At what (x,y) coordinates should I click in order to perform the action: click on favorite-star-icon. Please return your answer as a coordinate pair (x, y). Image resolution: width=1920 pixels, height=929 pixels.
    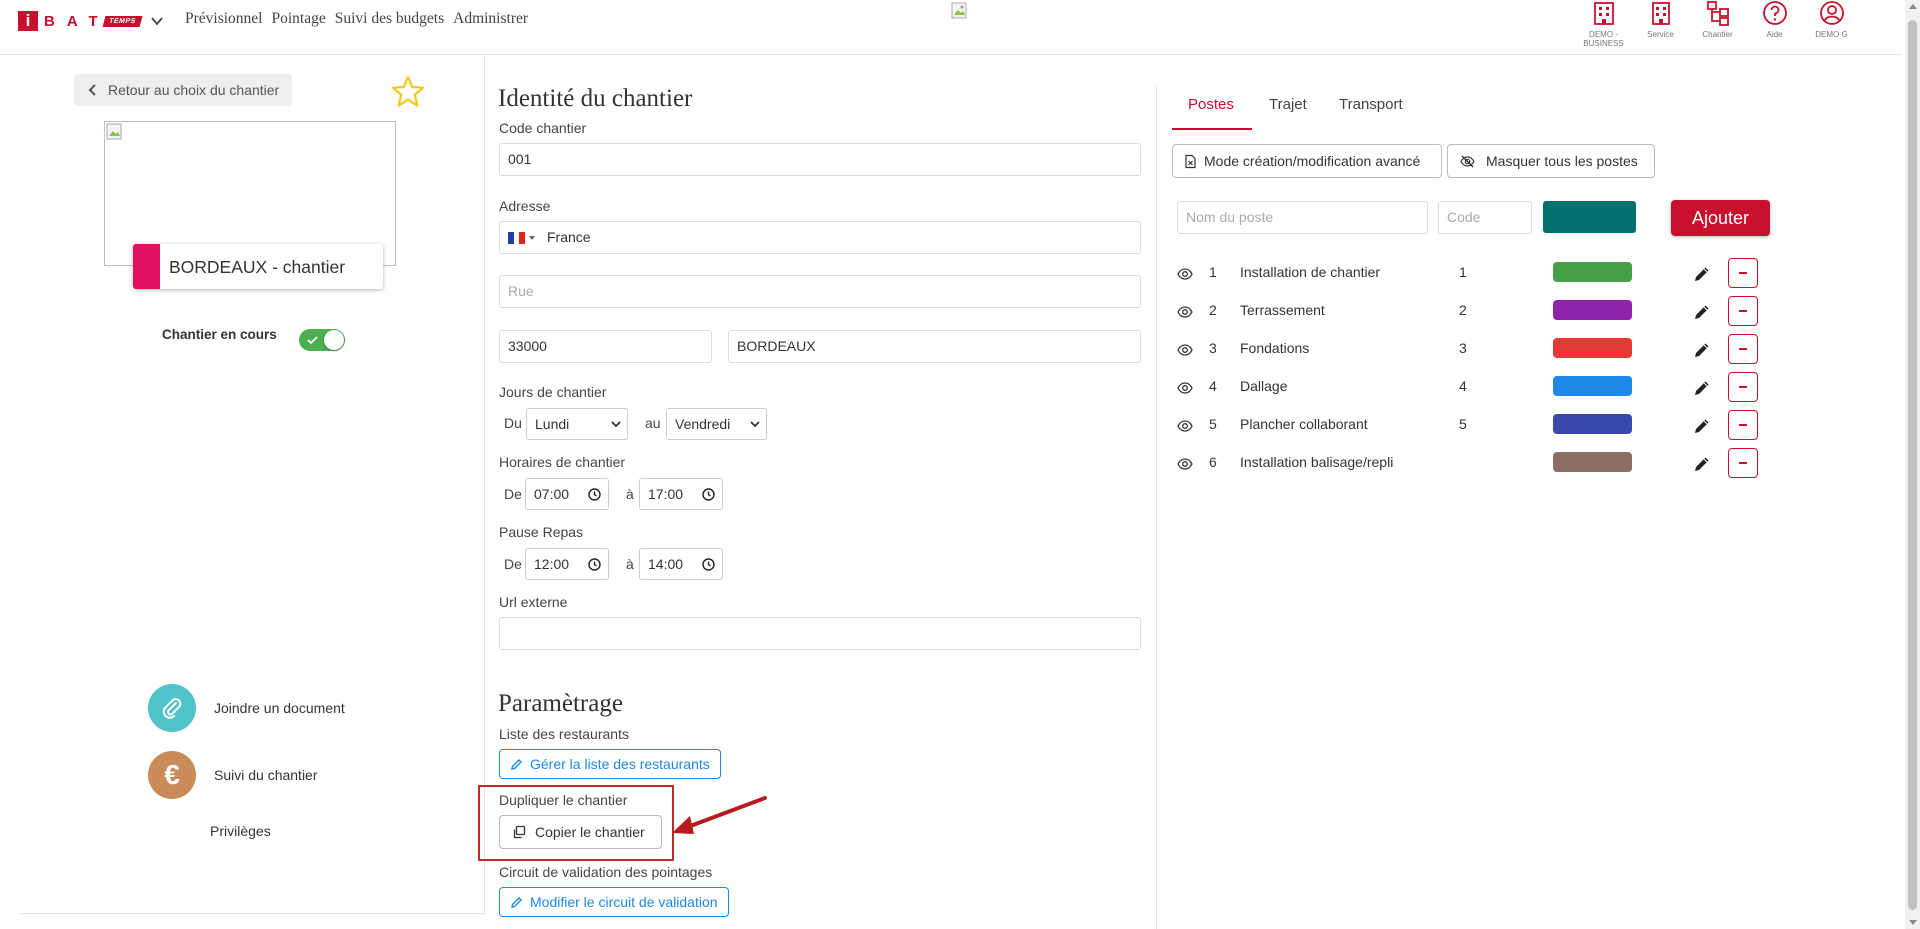
    Looking at the image, I should click on (408, 92).